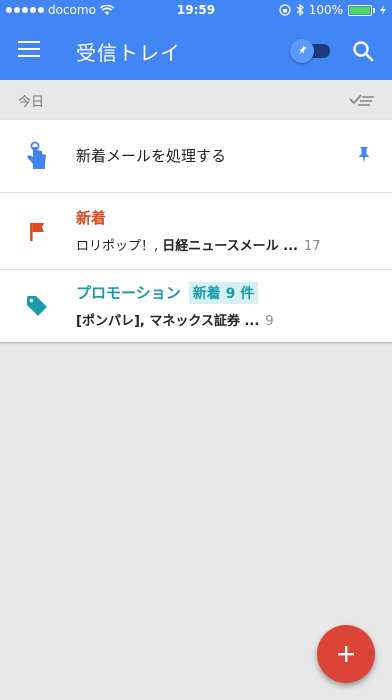 This screenshot has width=392, height=700. I want to click on row-subtitle: [ポンパレ], マネックス証券 ... 9, so click(175, 319).